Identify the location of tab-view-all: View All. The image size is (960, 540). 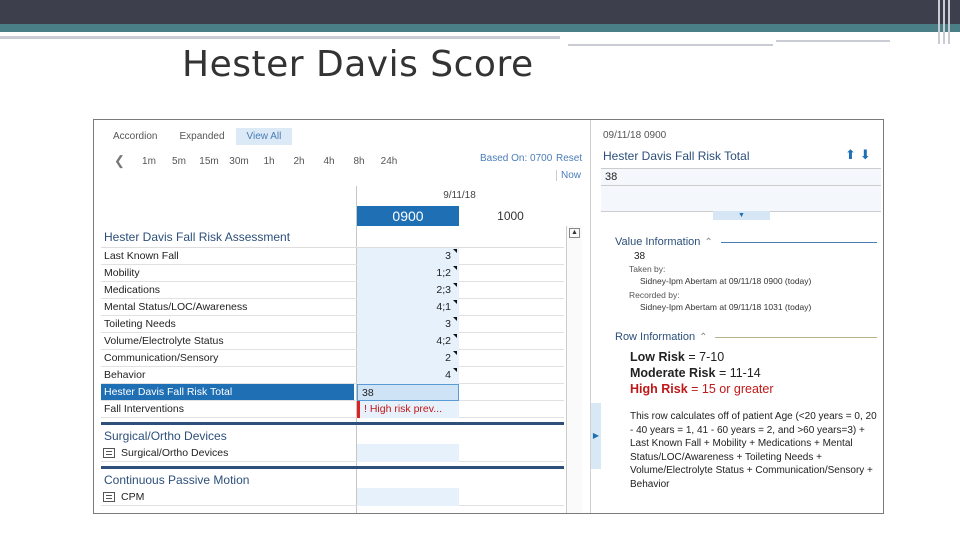
(264, 136).